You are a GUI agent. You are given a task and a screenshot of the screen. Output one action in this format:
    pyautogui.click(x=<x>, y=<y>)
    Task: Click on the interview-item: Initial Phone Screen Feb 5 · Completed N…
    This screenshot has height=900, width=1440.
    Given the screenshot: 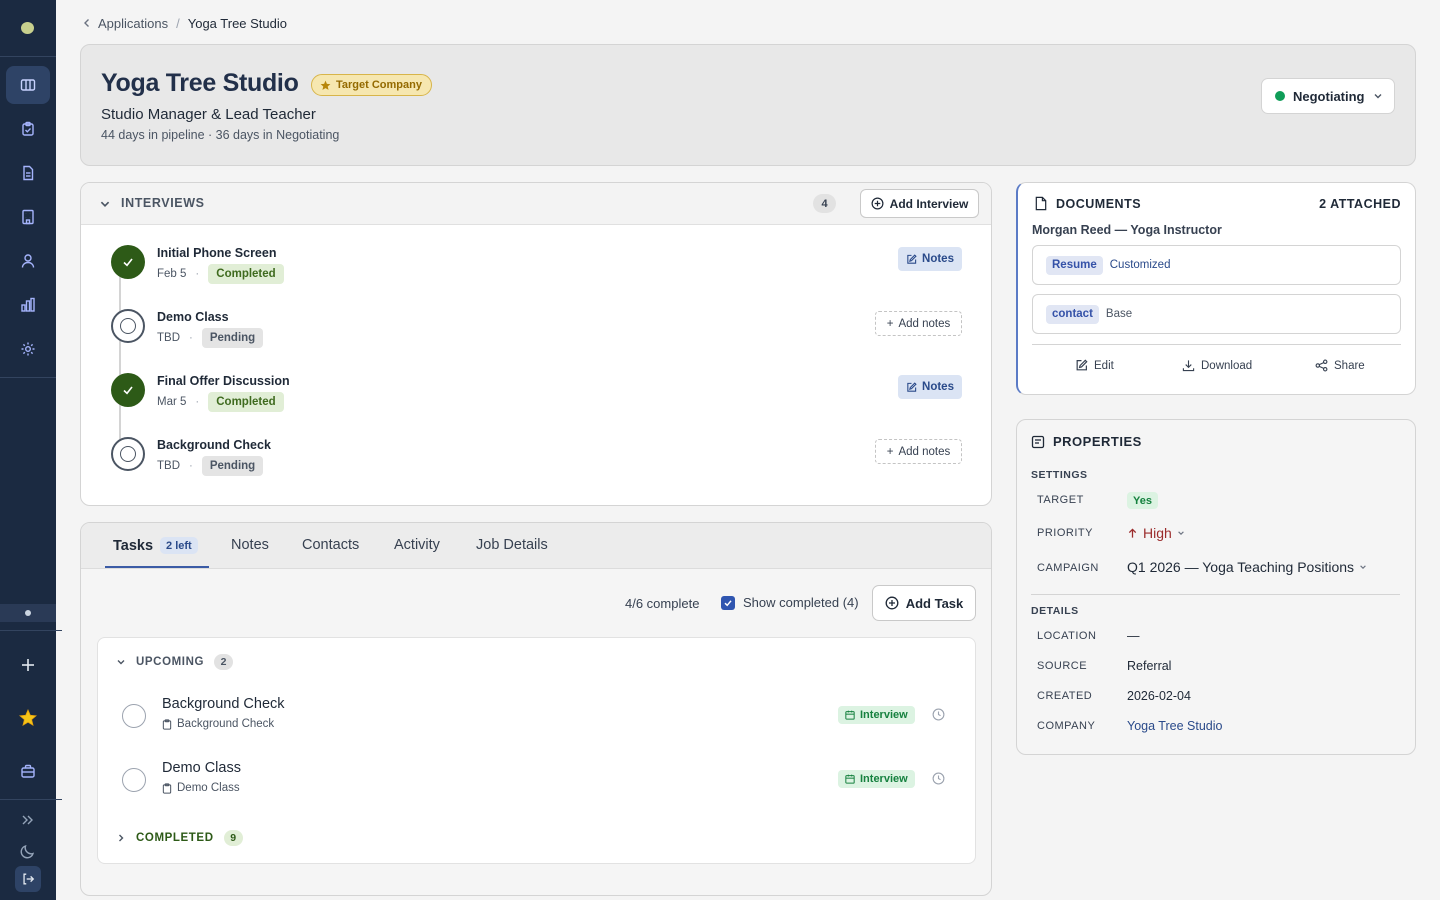 What is the action you would take?
    pyautogui.click(x=536, y=267)
    